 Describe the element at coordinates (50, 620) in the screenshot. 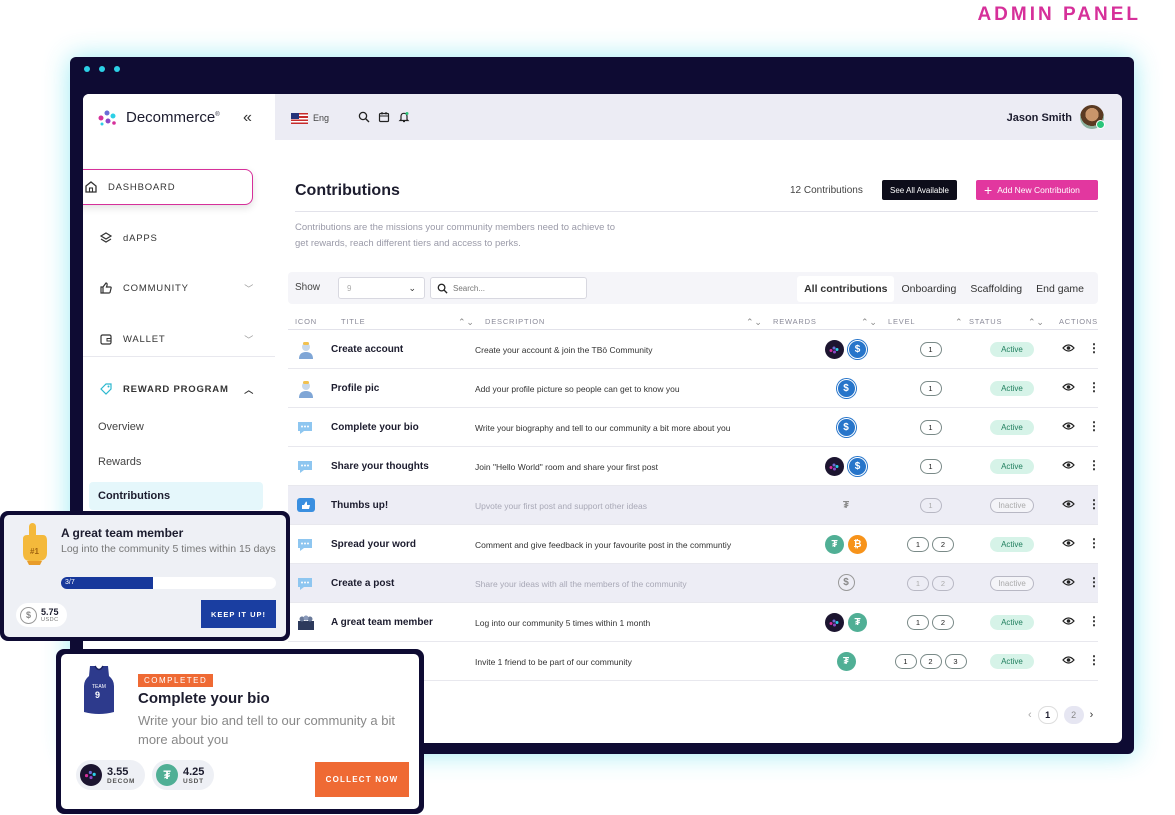

I see `reward-token: USDC` at that location.